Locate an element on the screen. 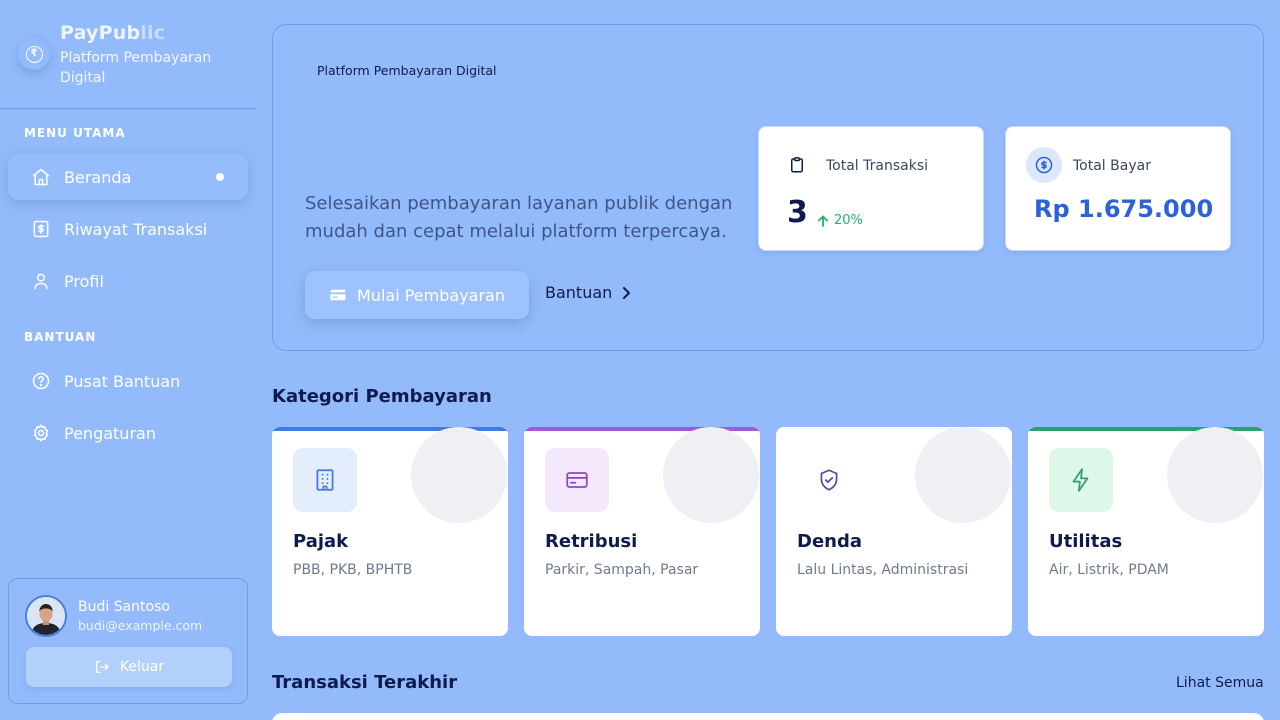 The height and width of the screenshot is (720, 1280). user-email: budi@example.com is located at coordinates (140, 625).